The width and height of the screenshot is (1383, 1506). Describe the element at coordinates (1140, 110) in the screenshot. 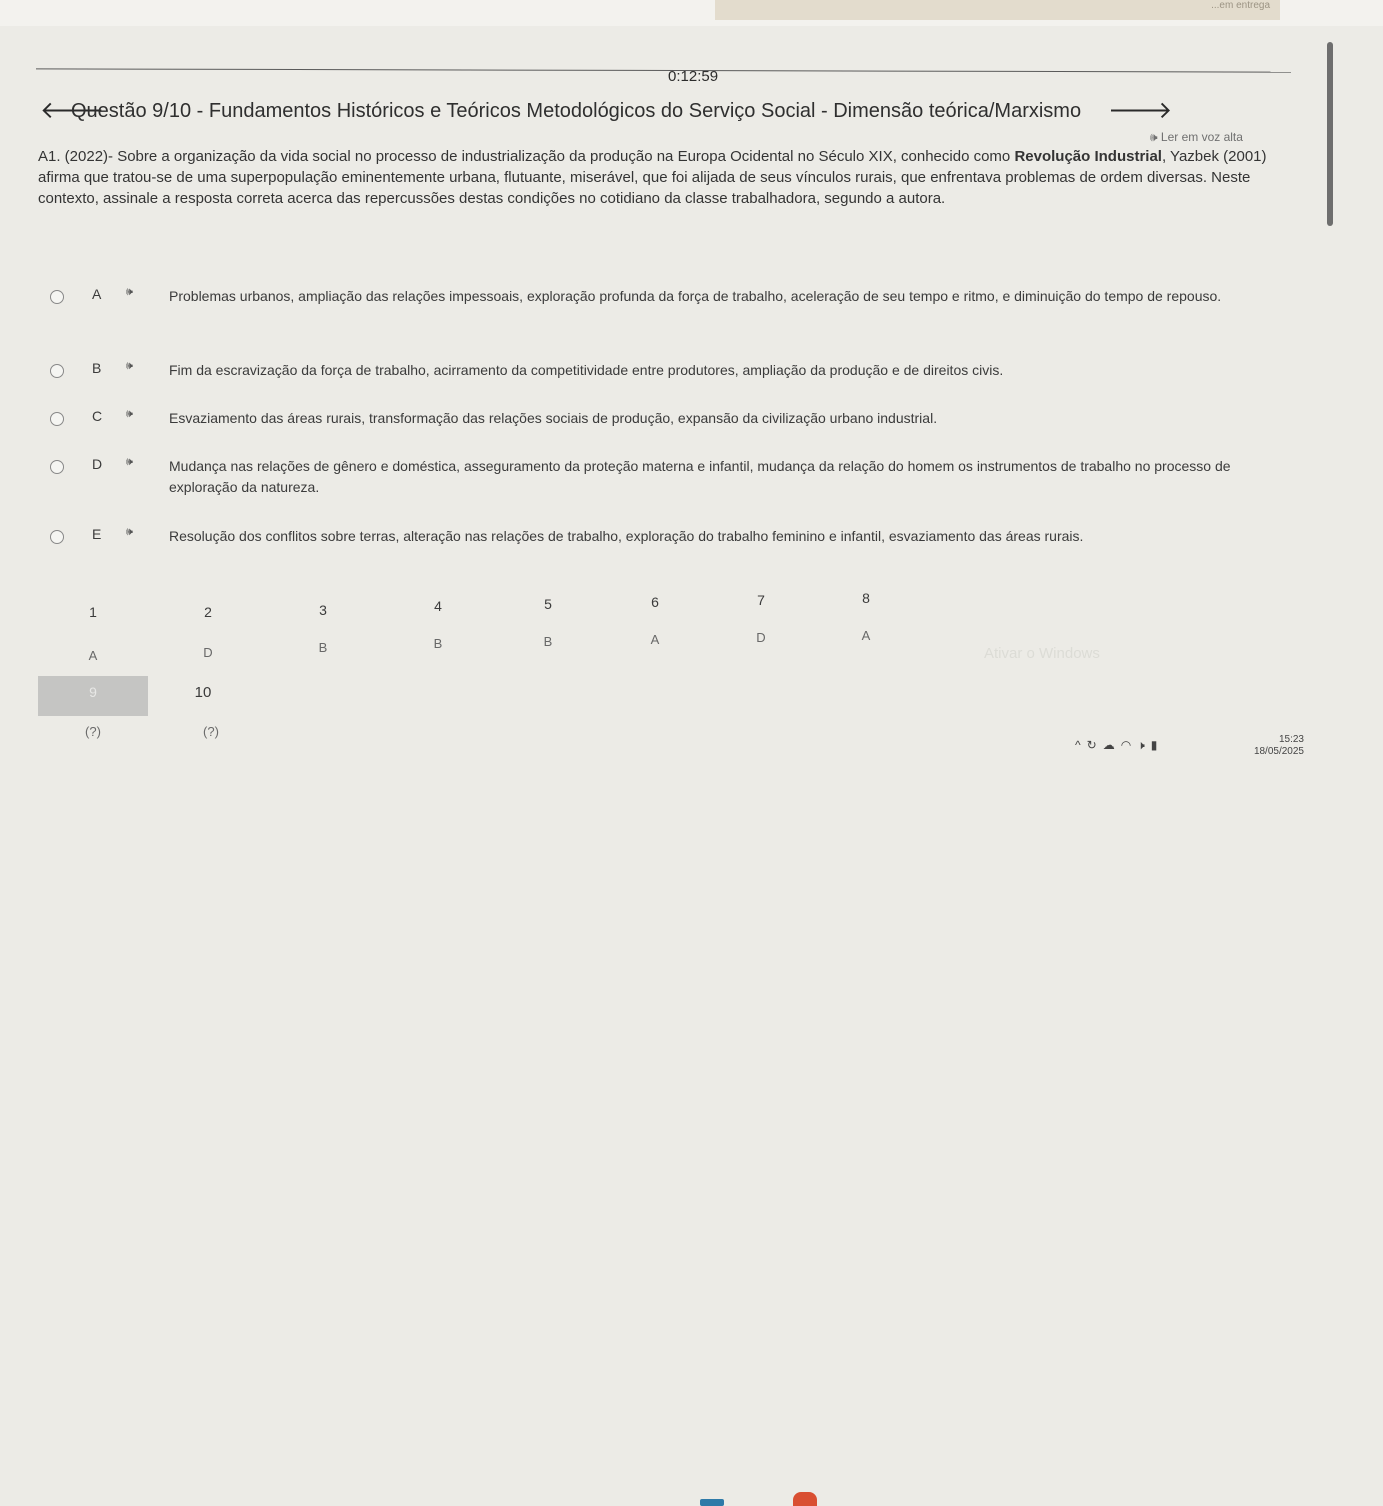

I see `arrow-right-icon: 🡒` at that location.